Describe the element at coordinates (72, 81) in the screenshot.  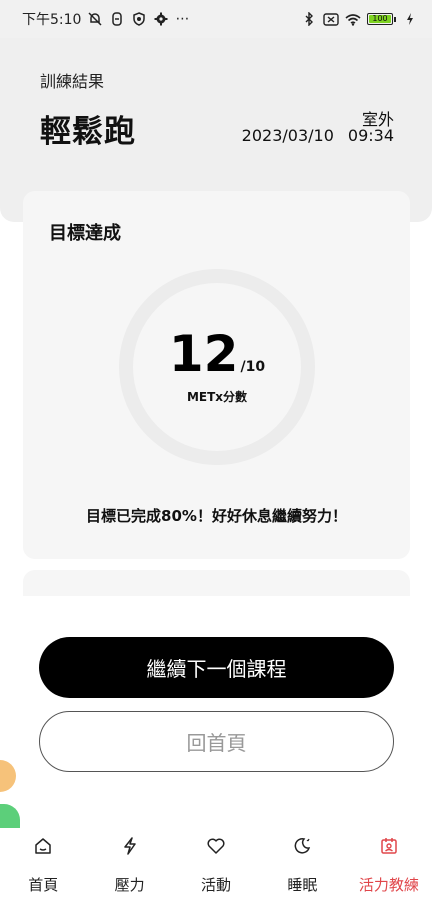
I see `page-label: 訓練結果` at that location.